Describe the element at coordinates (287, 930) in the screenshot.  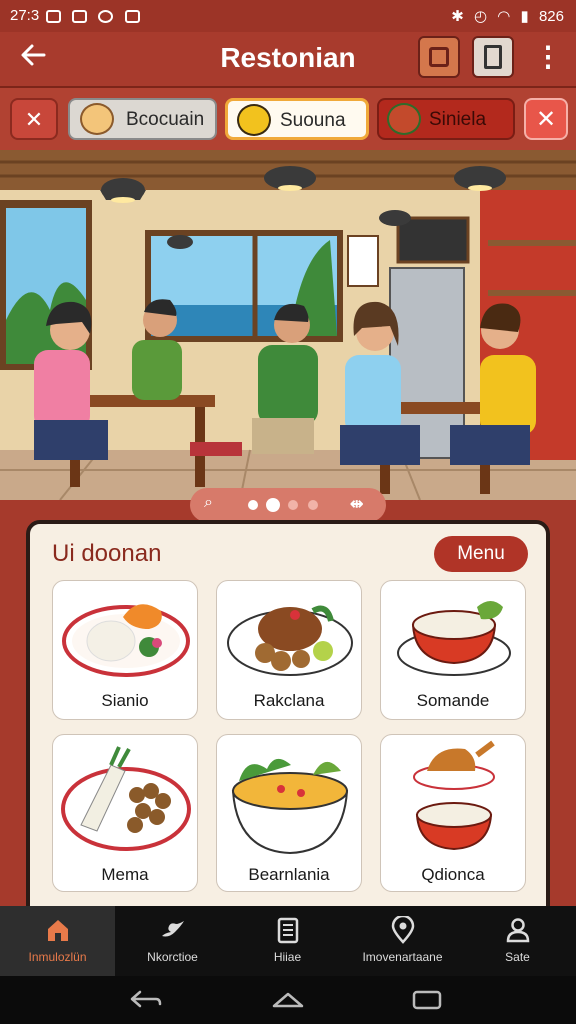
I see `document-icon` at that location.